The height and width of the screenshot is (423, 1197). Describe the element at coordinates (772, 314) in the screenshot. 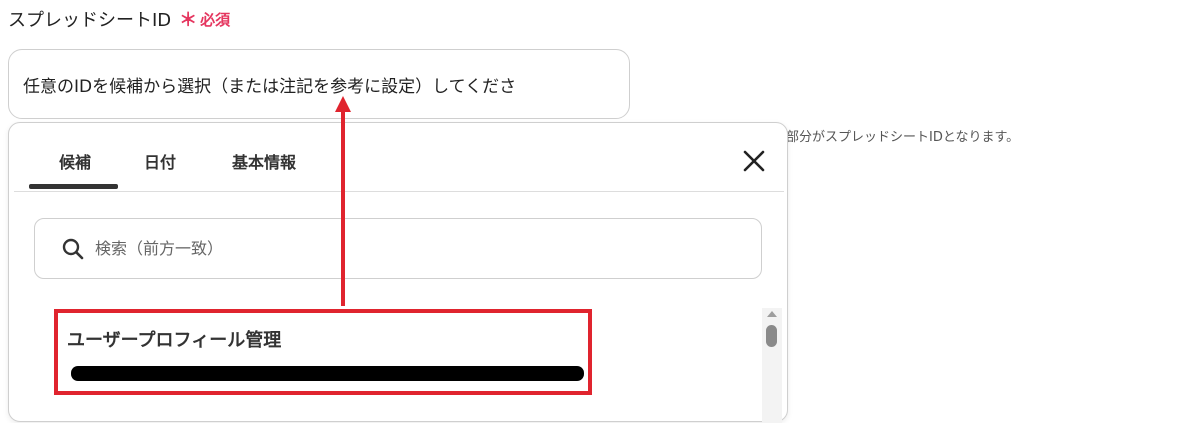

I see `scroll-up-arrow-icon` at that location.